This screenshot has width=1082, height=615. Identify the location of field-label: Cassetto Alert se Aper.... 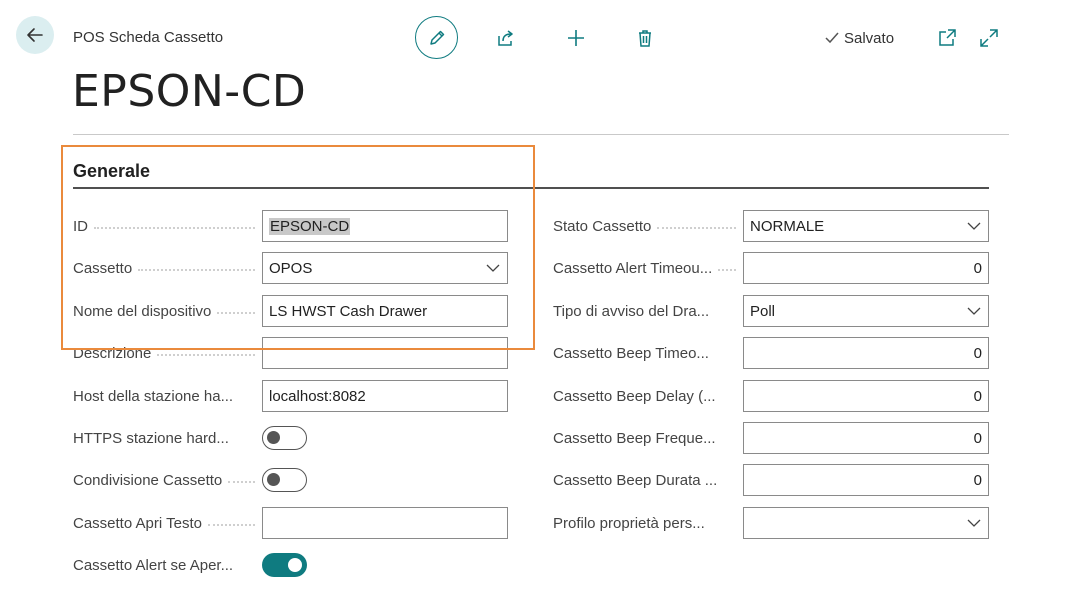
(153, 565).